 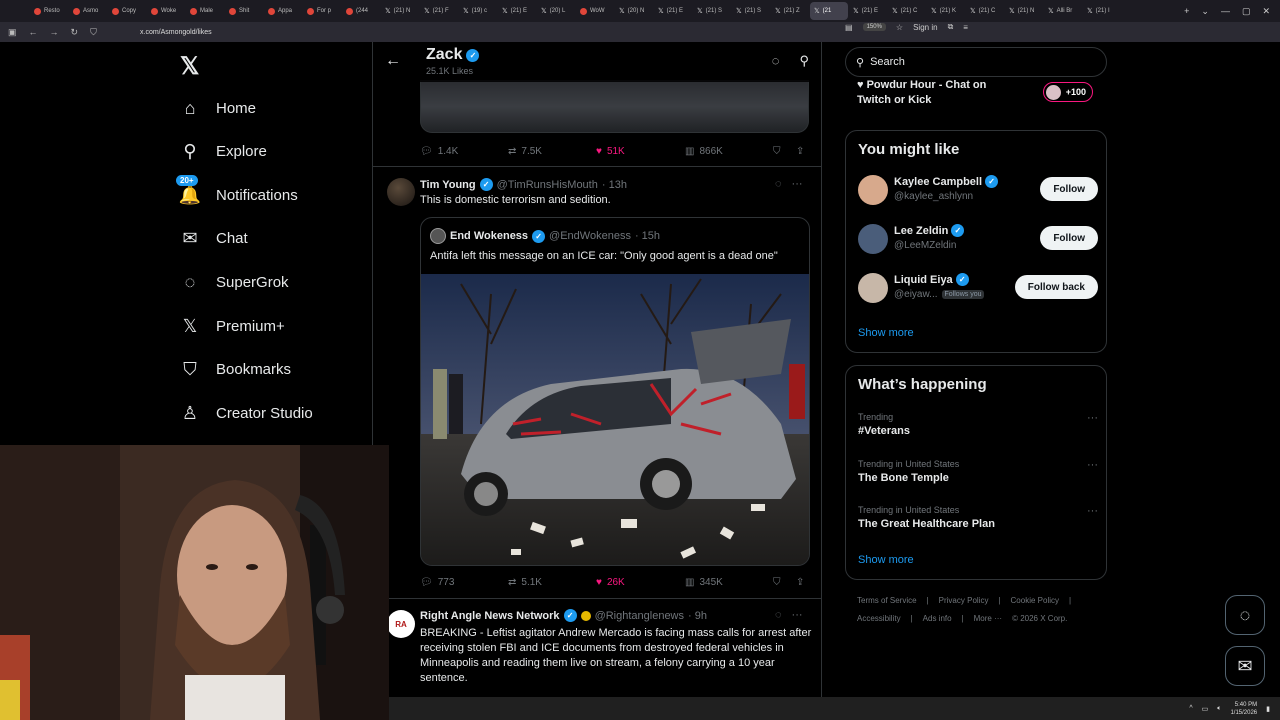 I want to click on x-logo-icon: 𝕏, so click(x=189, y=66).